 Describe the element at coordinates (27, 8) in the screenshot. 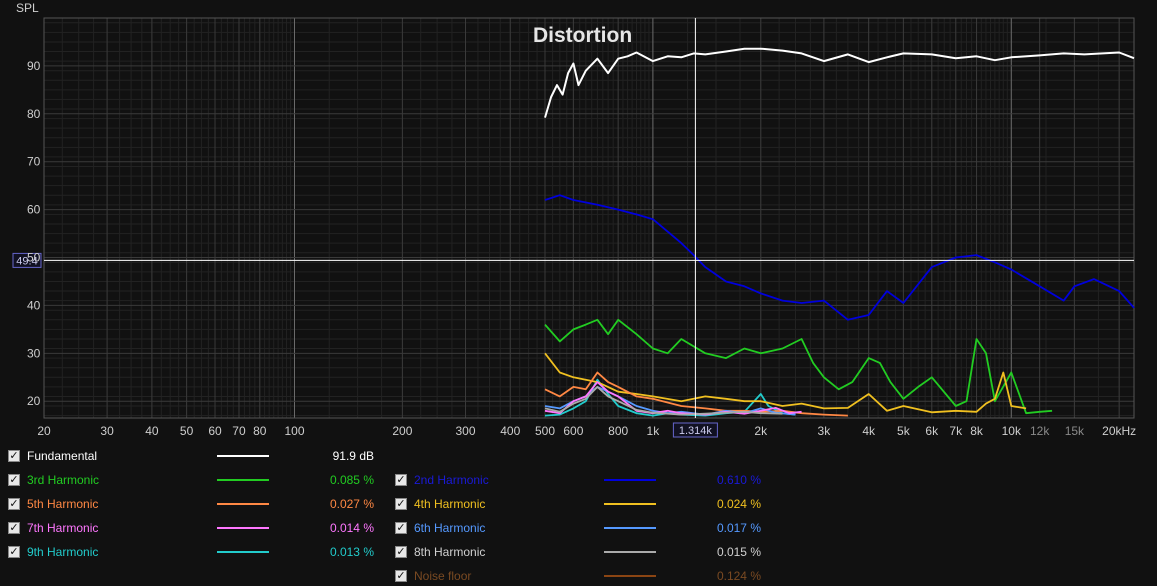

I see `y-axis-label: SPL` at that location.